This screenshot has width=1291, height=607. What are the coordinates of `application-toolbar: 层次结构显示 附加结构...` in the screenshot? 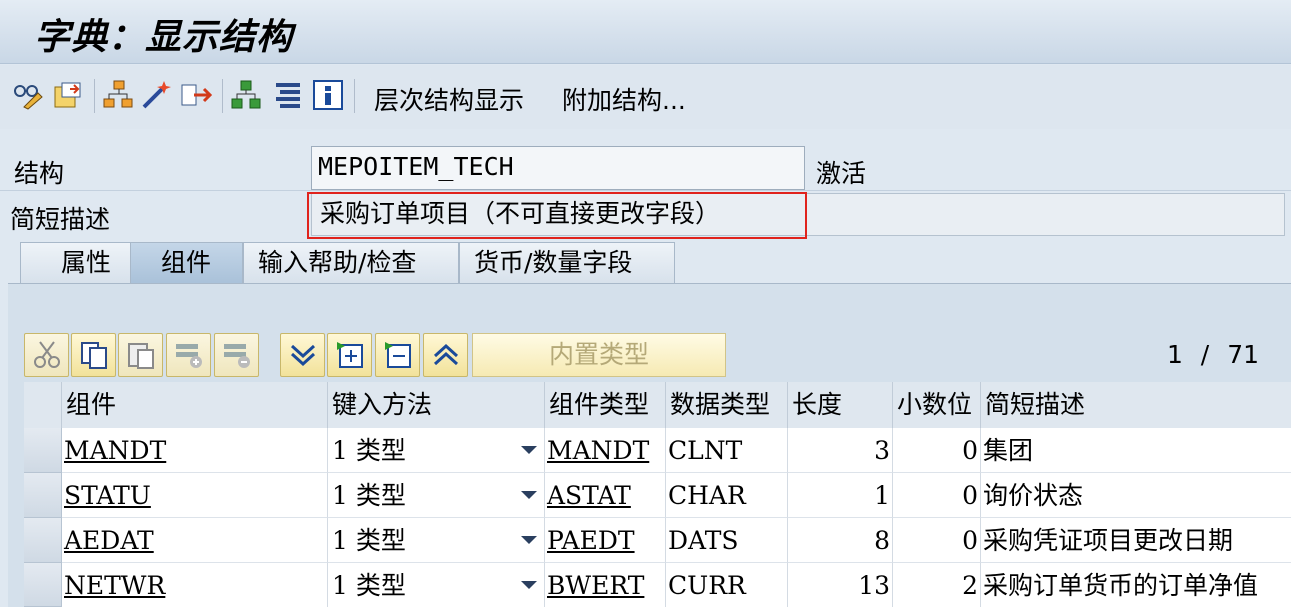 It's located at (645, 97).